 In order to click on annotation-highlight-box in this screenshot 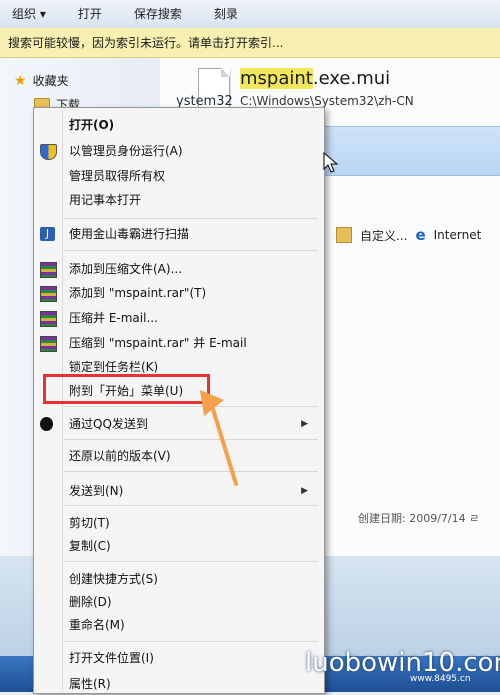, I will do `click(126, 389)`.